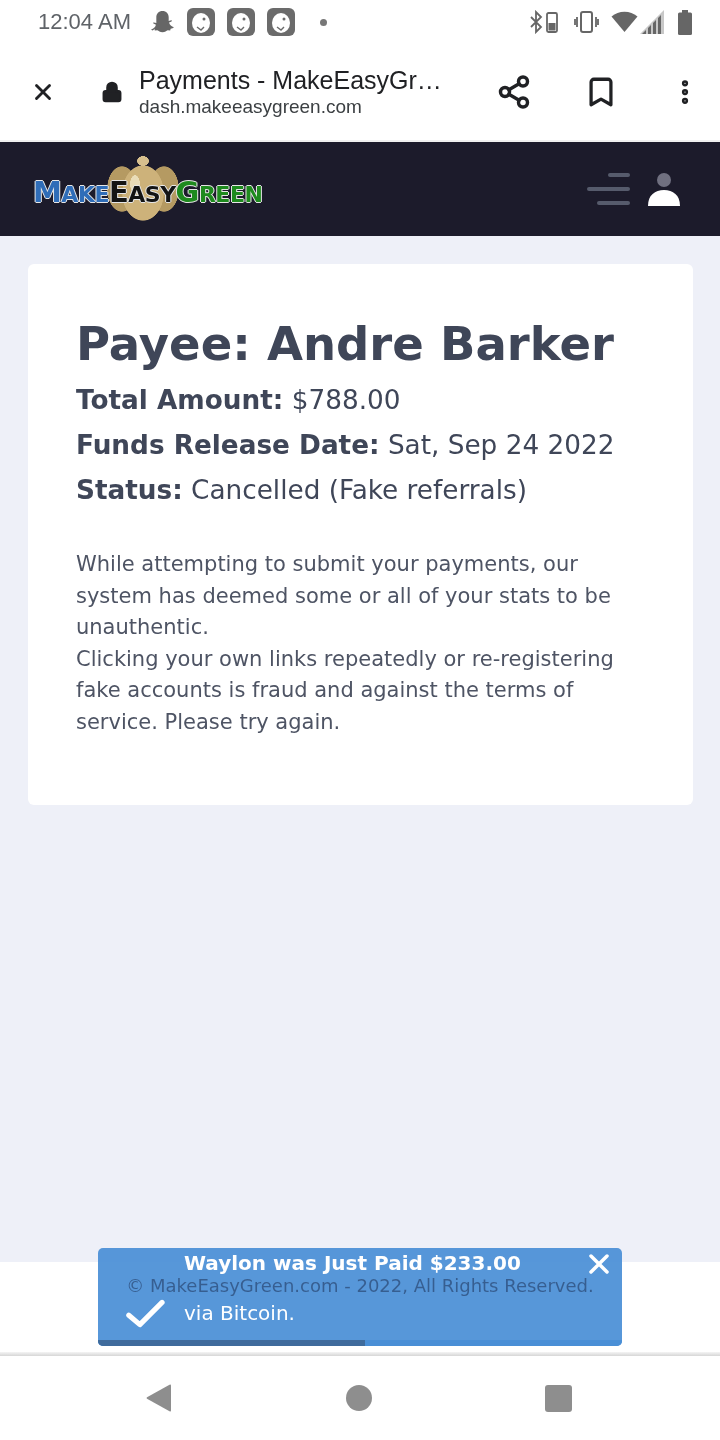  What do you see at coordinates (586, 22) in the screenshot?
I see `vibrate-icon` at bounding box center [586, 22].